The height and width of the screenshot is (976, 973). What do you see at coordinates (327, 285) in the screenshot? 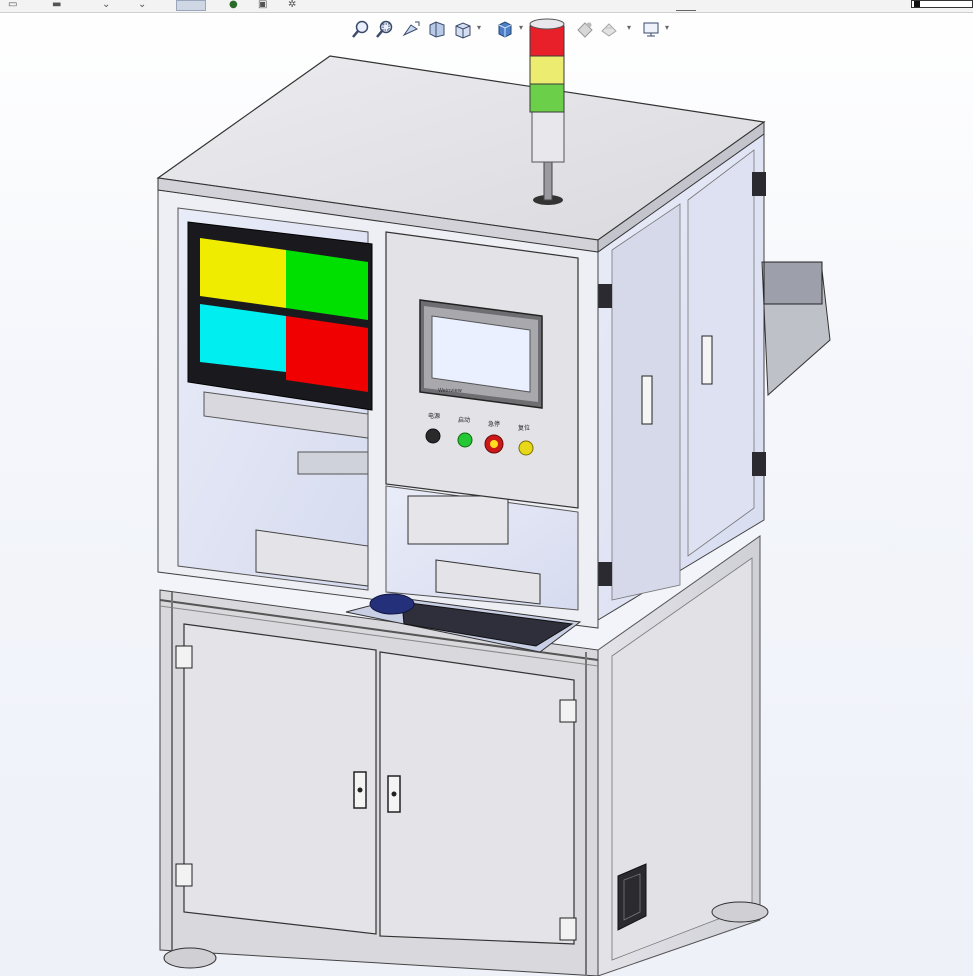
I see `monitor-quadrant-green` at bounding box center [327, 285].